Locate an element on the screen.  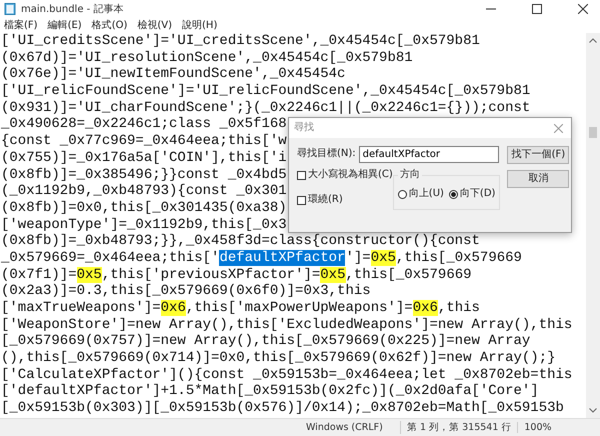
notepad-icon is located at coordinates (10, 8).